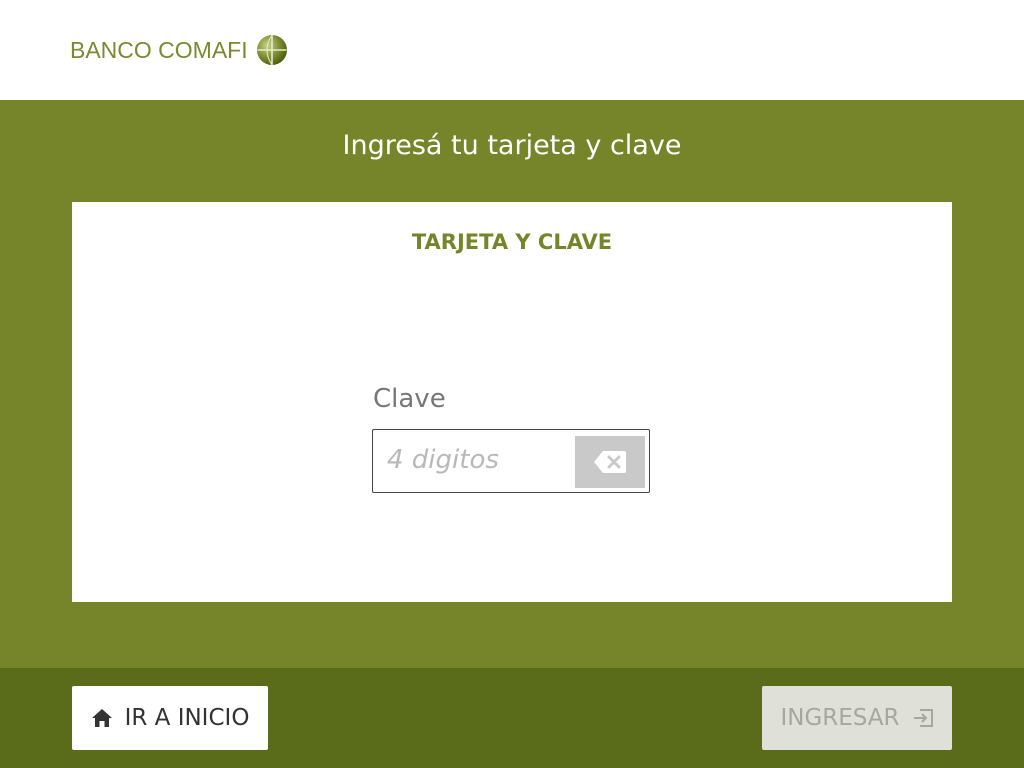 The height and width of the screenshot is (768, 1024). Describe the element at coordinates (443, 460) in the screenshot. I see `pin-input-placeholder: 4 digitos` at that location.